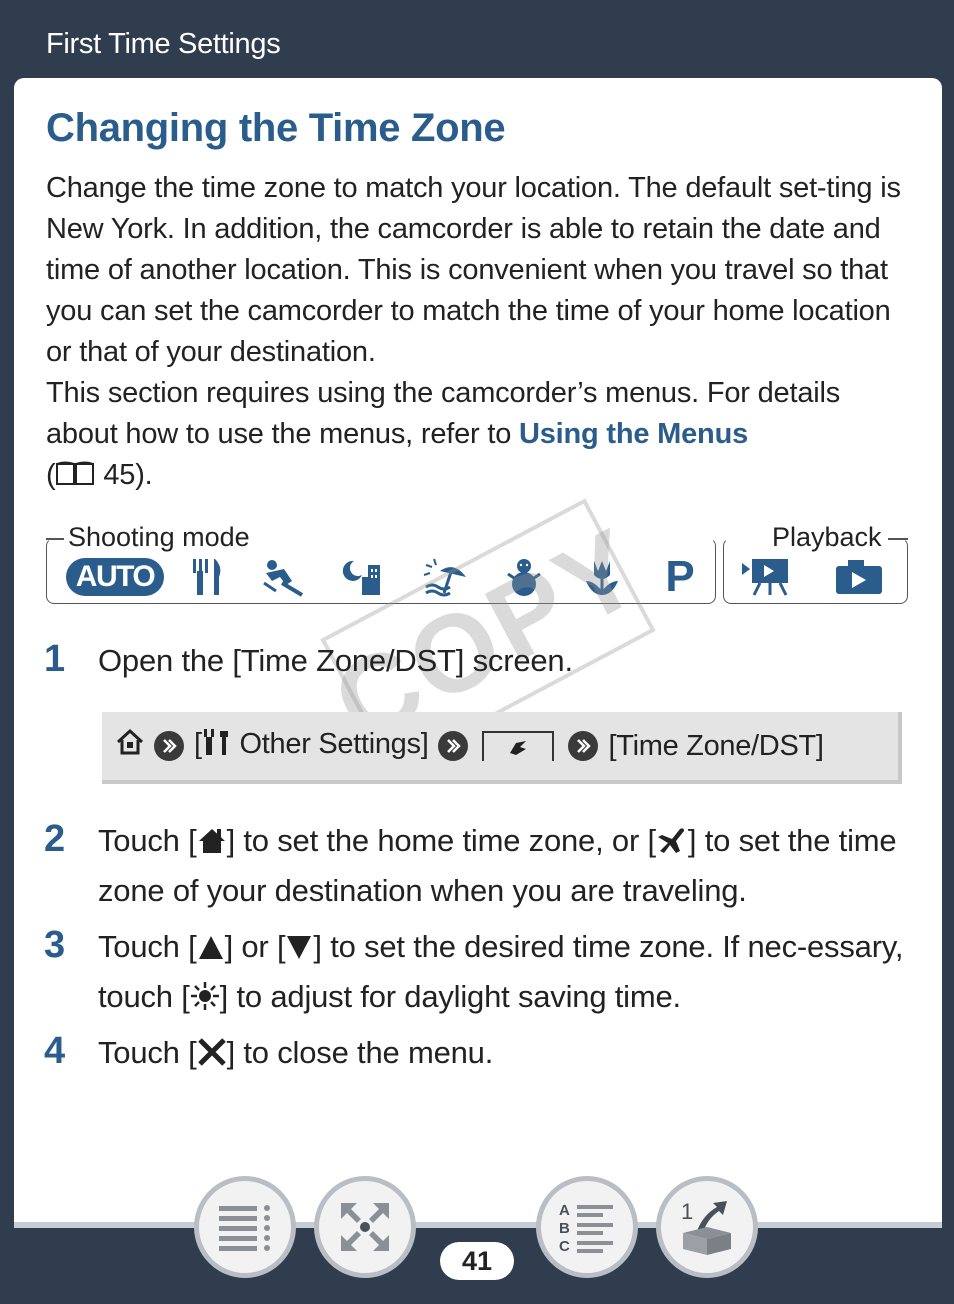 The width and height of the screenshot is (954, 1304). Describe the element at coordinates (524, 577) in the screenshot. I see `snow-icon` at that location.